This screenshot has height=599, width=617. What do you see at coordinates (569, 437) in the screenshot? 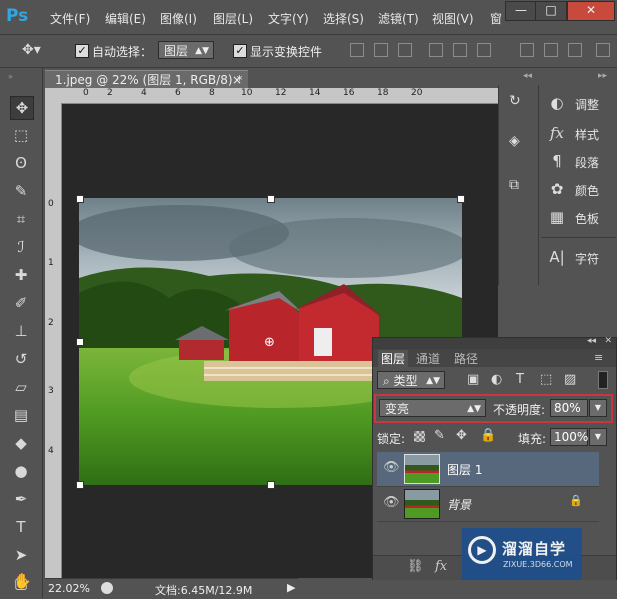
I see `fill-input: 100%` at bounding box center [569, 437].